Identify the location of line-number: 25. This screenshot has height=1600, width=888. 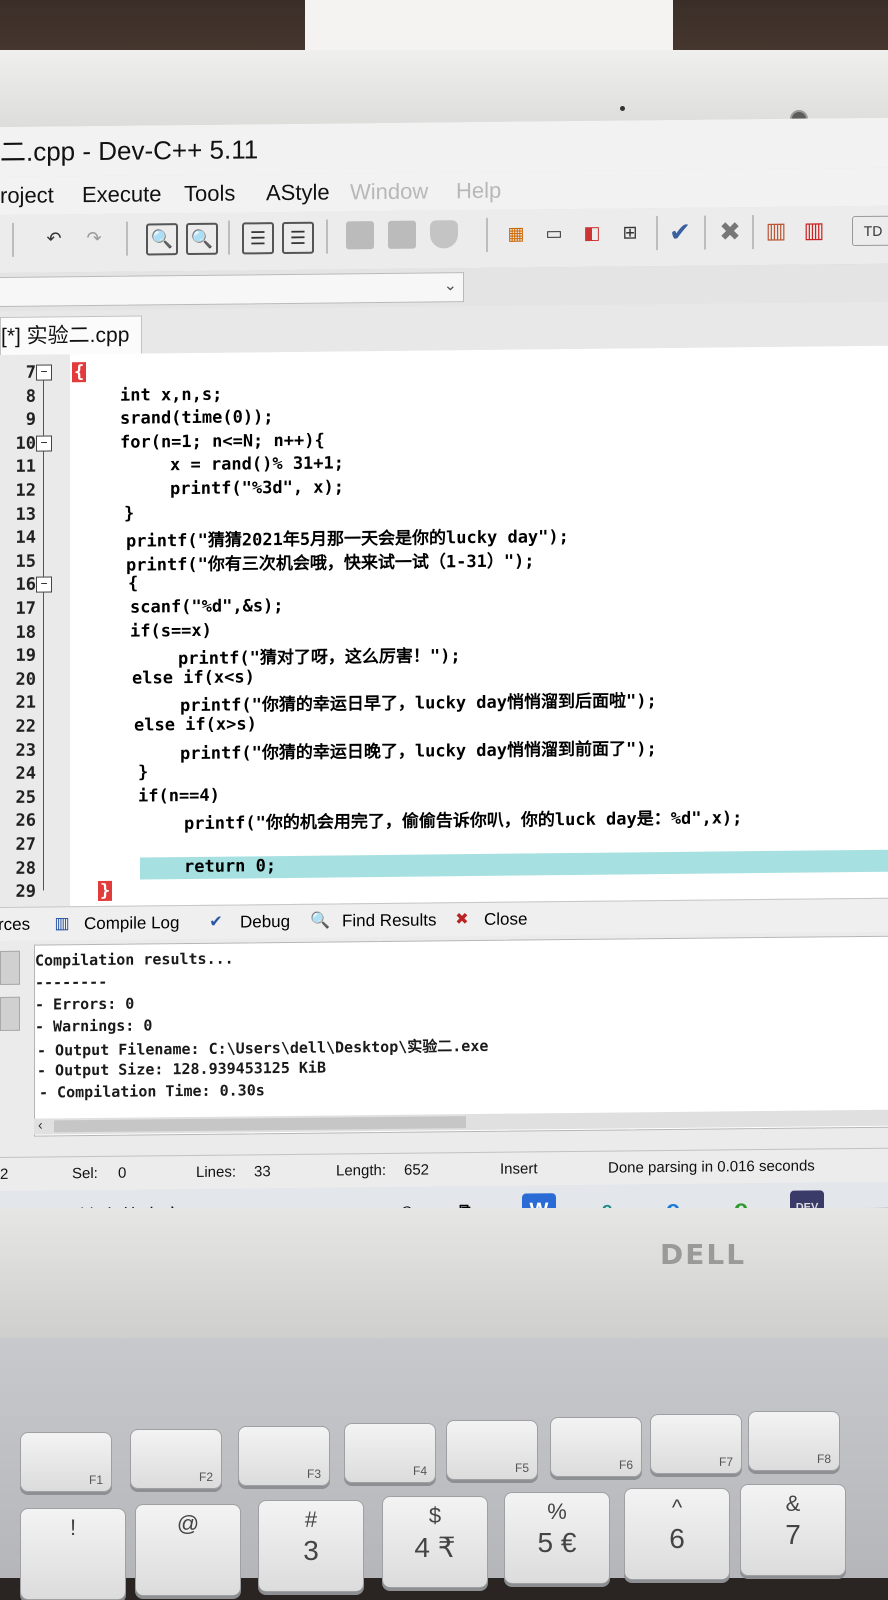
(25, 797).